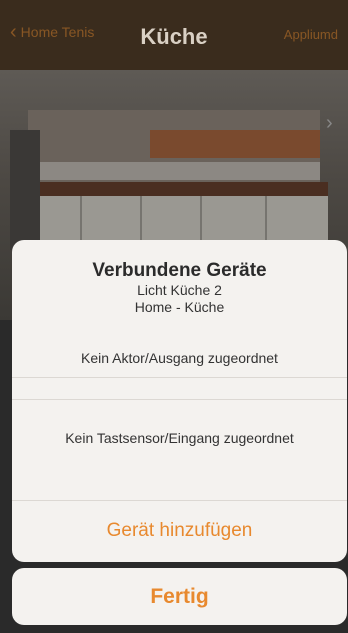 The height and width of the screenshot is (633, 348). Describe the element at coordinates (179, 596) in the screenshot. I see `done-button: Fertig` at that location.